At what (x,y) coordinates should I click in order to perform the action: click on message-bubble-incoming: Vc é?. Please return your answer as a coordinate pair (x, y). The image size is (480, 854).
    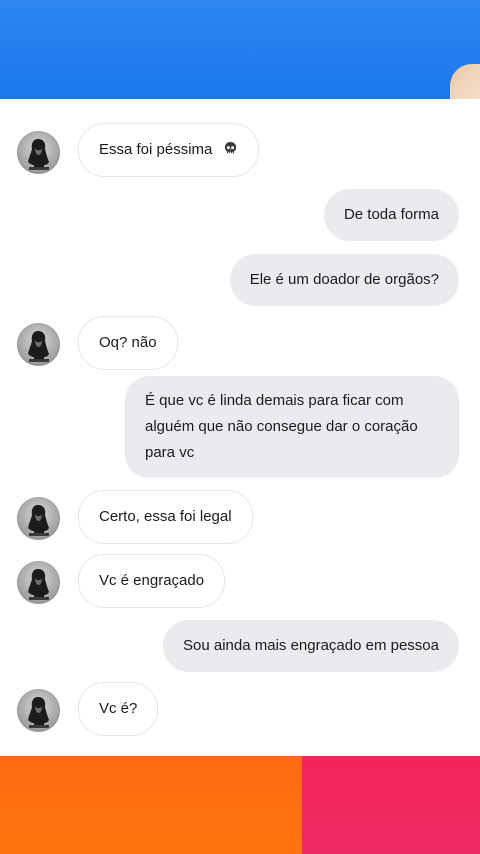
    Looking at the image, I should click on (118, 709).